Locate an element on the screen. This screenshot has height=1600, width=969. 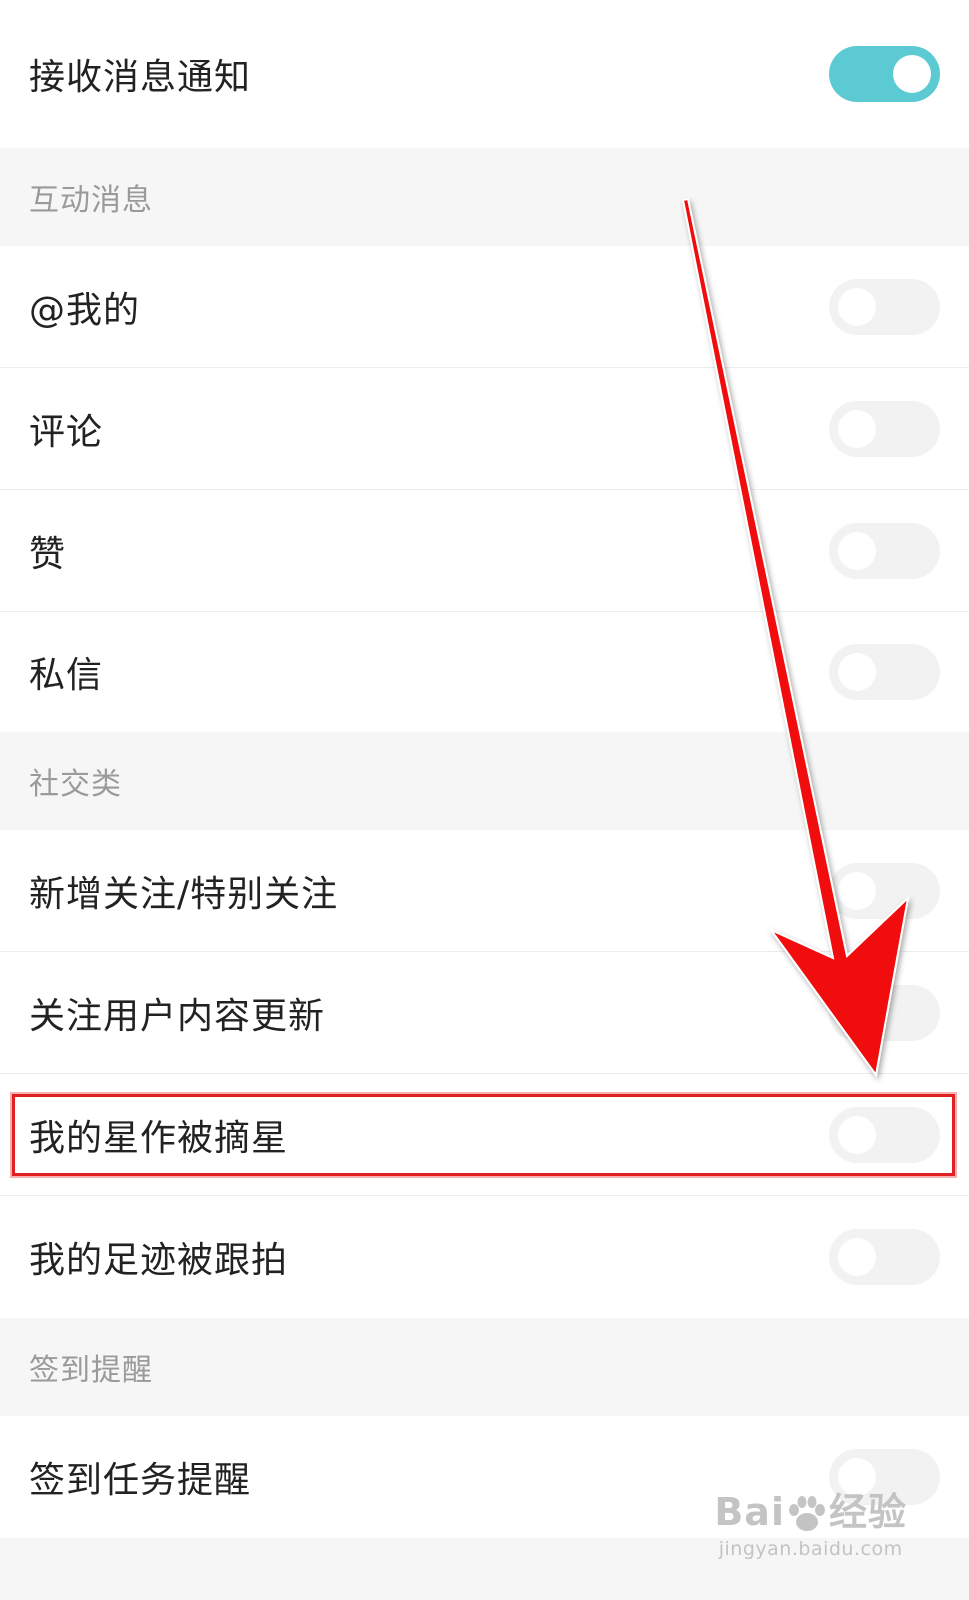
section-title: 签到提醒 is located at coordinates (91, 1370).